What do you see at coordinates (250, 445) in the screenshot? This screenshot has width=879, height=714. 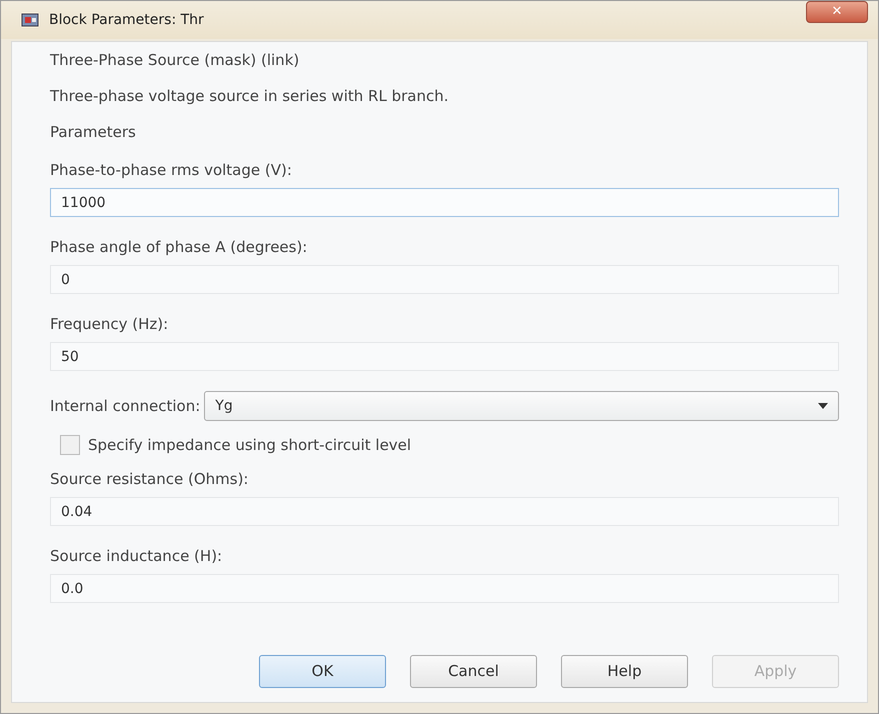 I see `checkbox-label: Specify impedance using short-circuit level` at bounding box center [250, 445].